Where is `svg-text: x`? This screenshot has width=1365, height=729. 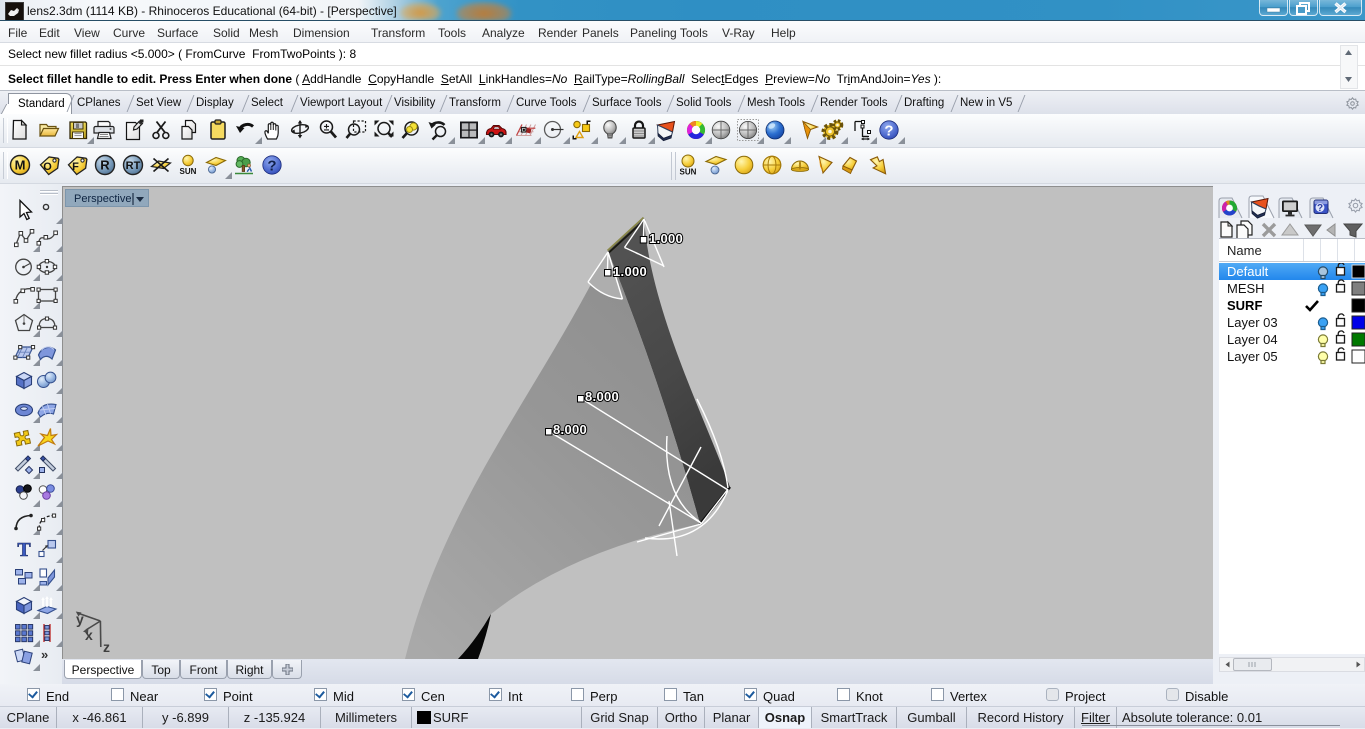
svg-text: x is located at coordinates (89, 635).